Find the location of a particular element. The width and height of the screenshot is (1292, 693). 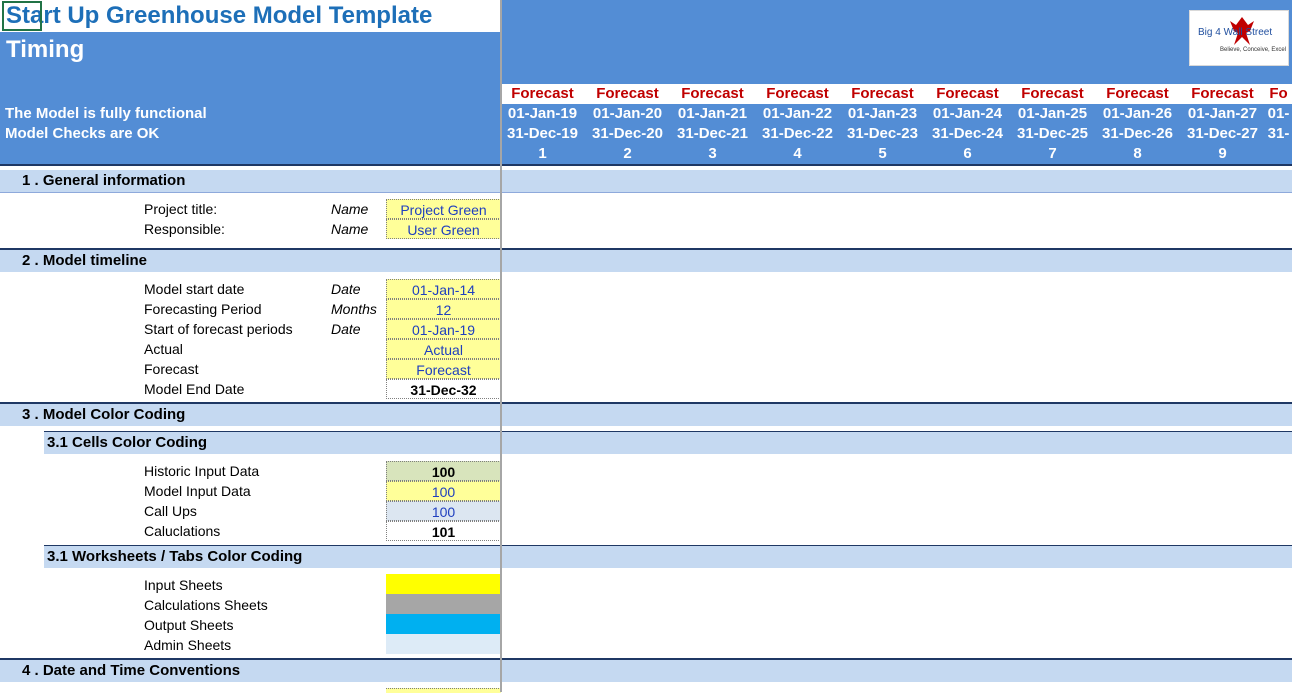

column-end-date: 31-Dec-25 is located at coordinates (1052, 134).